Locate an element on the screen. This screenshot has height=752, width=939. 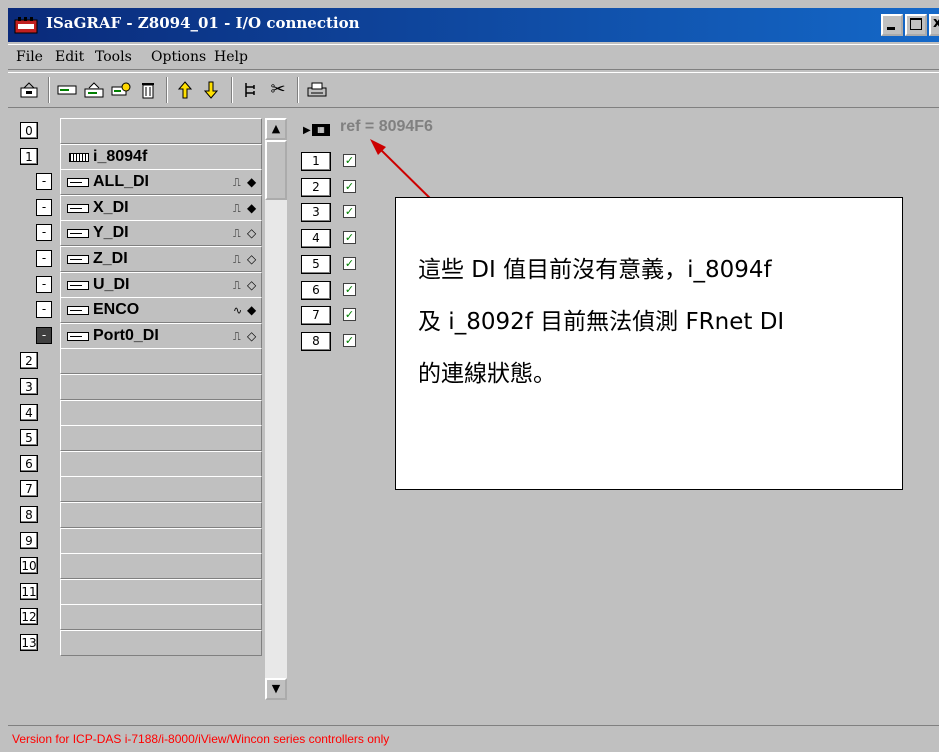
slot-row: - Y_DI ⎍ ◇ is located at coordinates (139, 233).